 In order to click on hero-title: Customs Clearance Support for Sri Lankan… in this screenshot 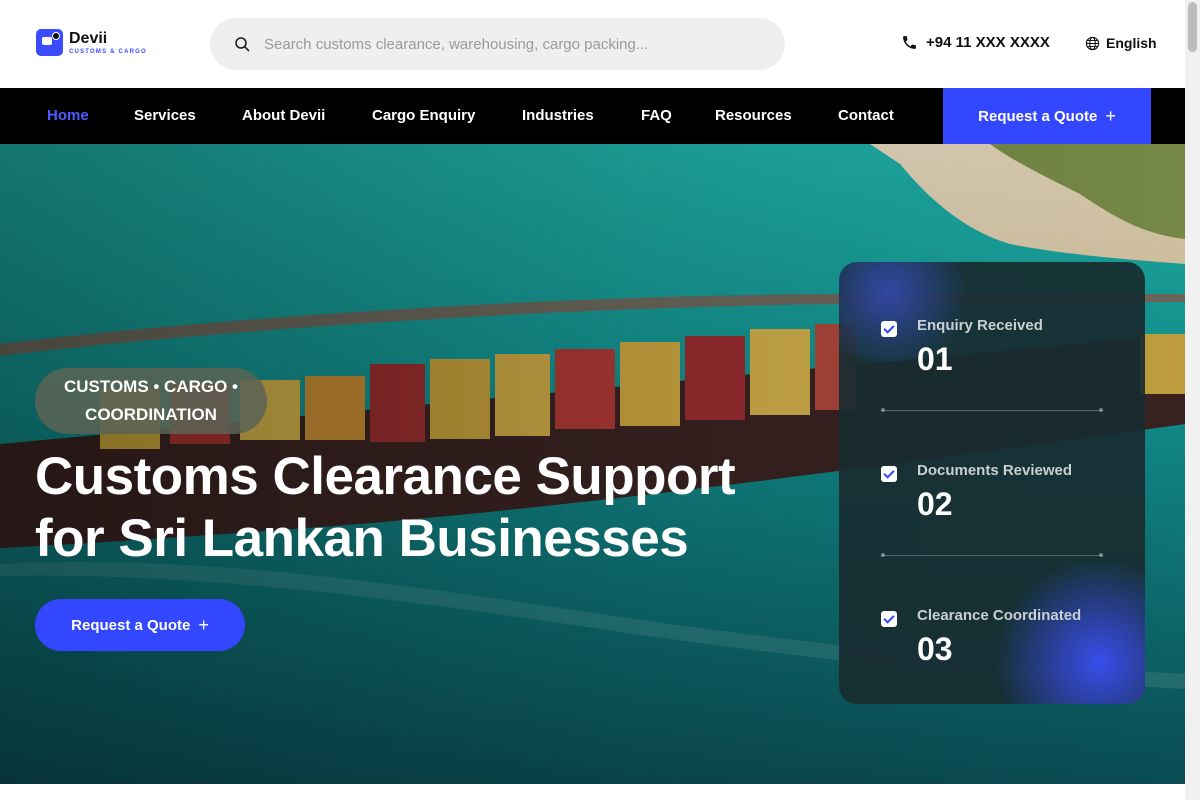, I will do `click(415, 508)`.